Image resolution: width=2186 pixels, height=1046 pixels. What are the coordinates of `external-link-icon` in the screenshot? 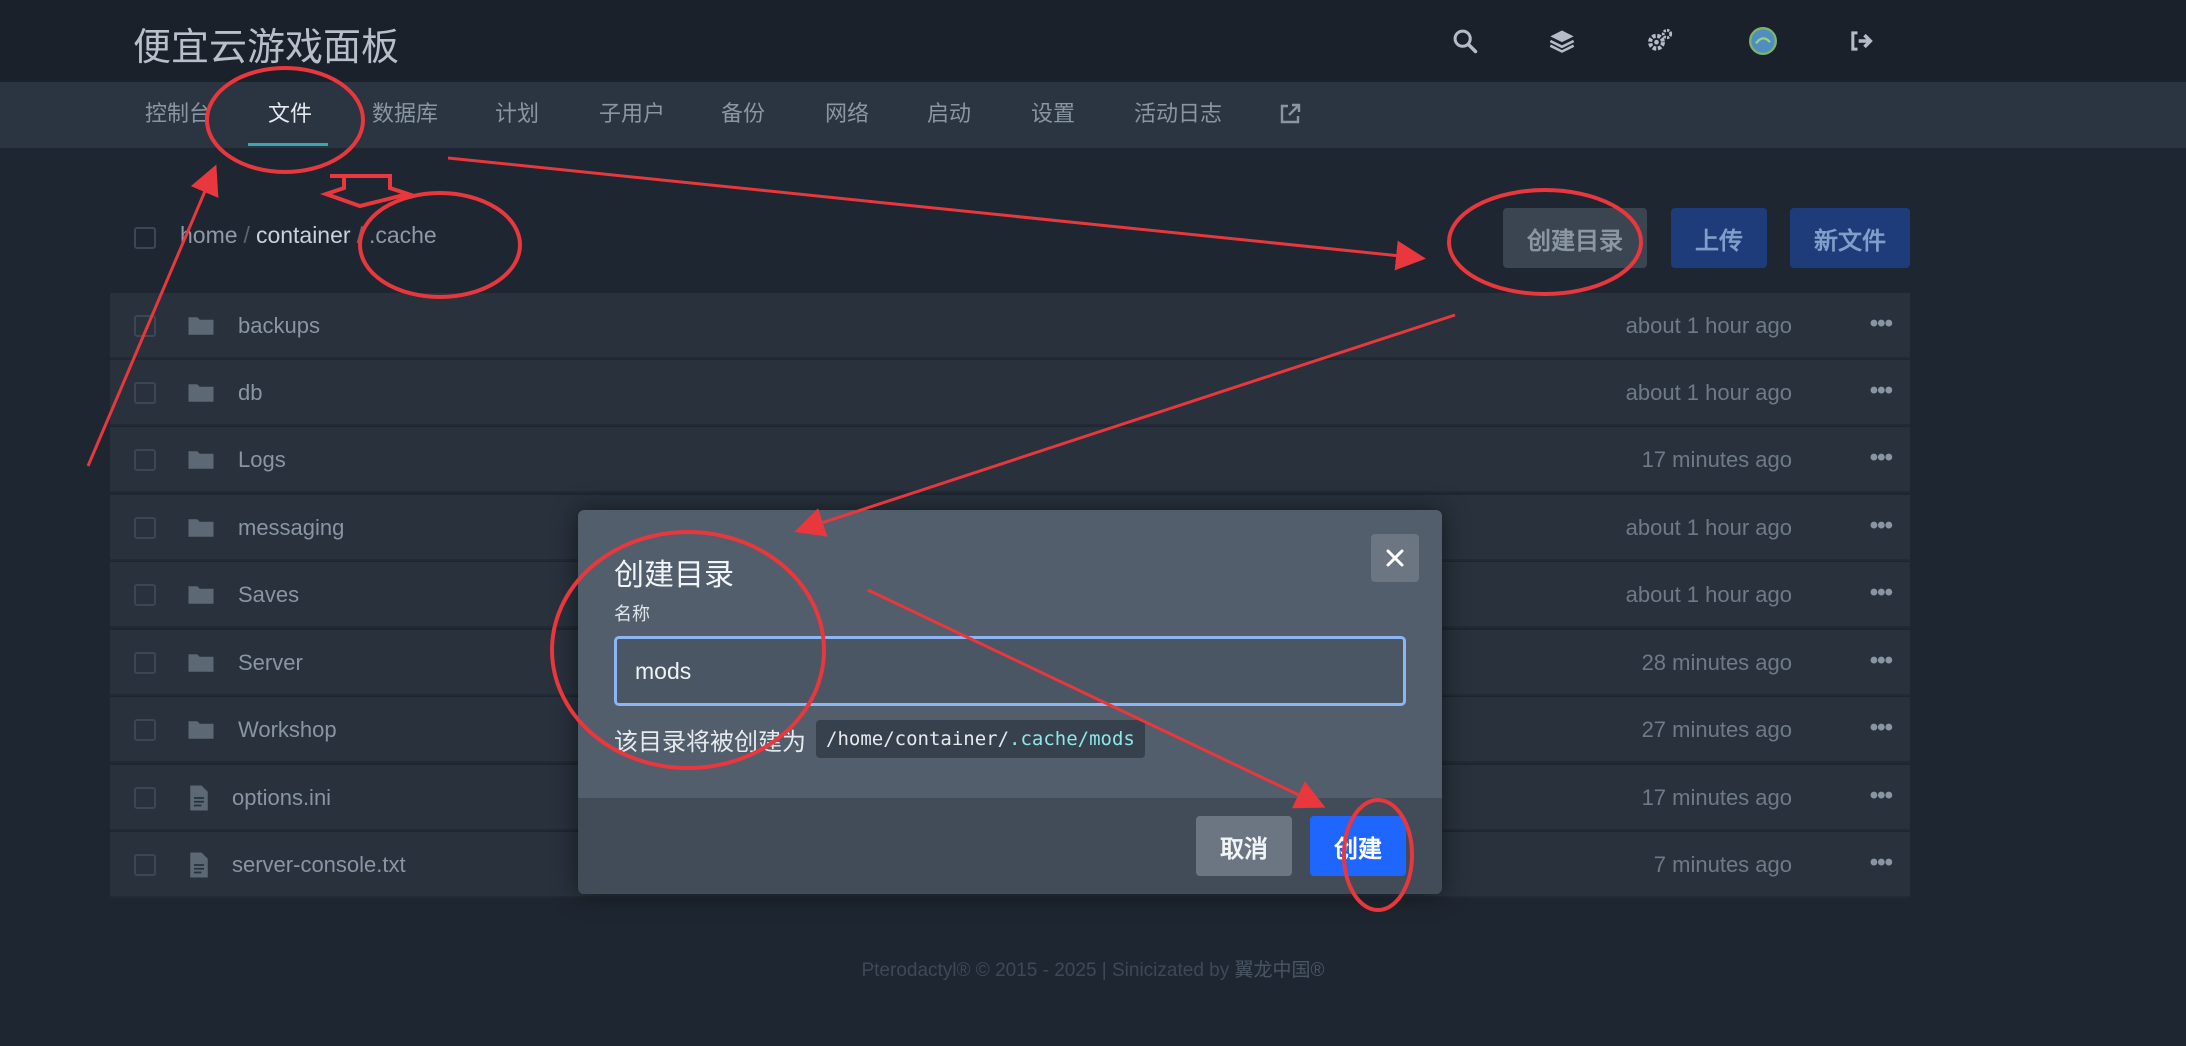 It's located at (1290, 115).